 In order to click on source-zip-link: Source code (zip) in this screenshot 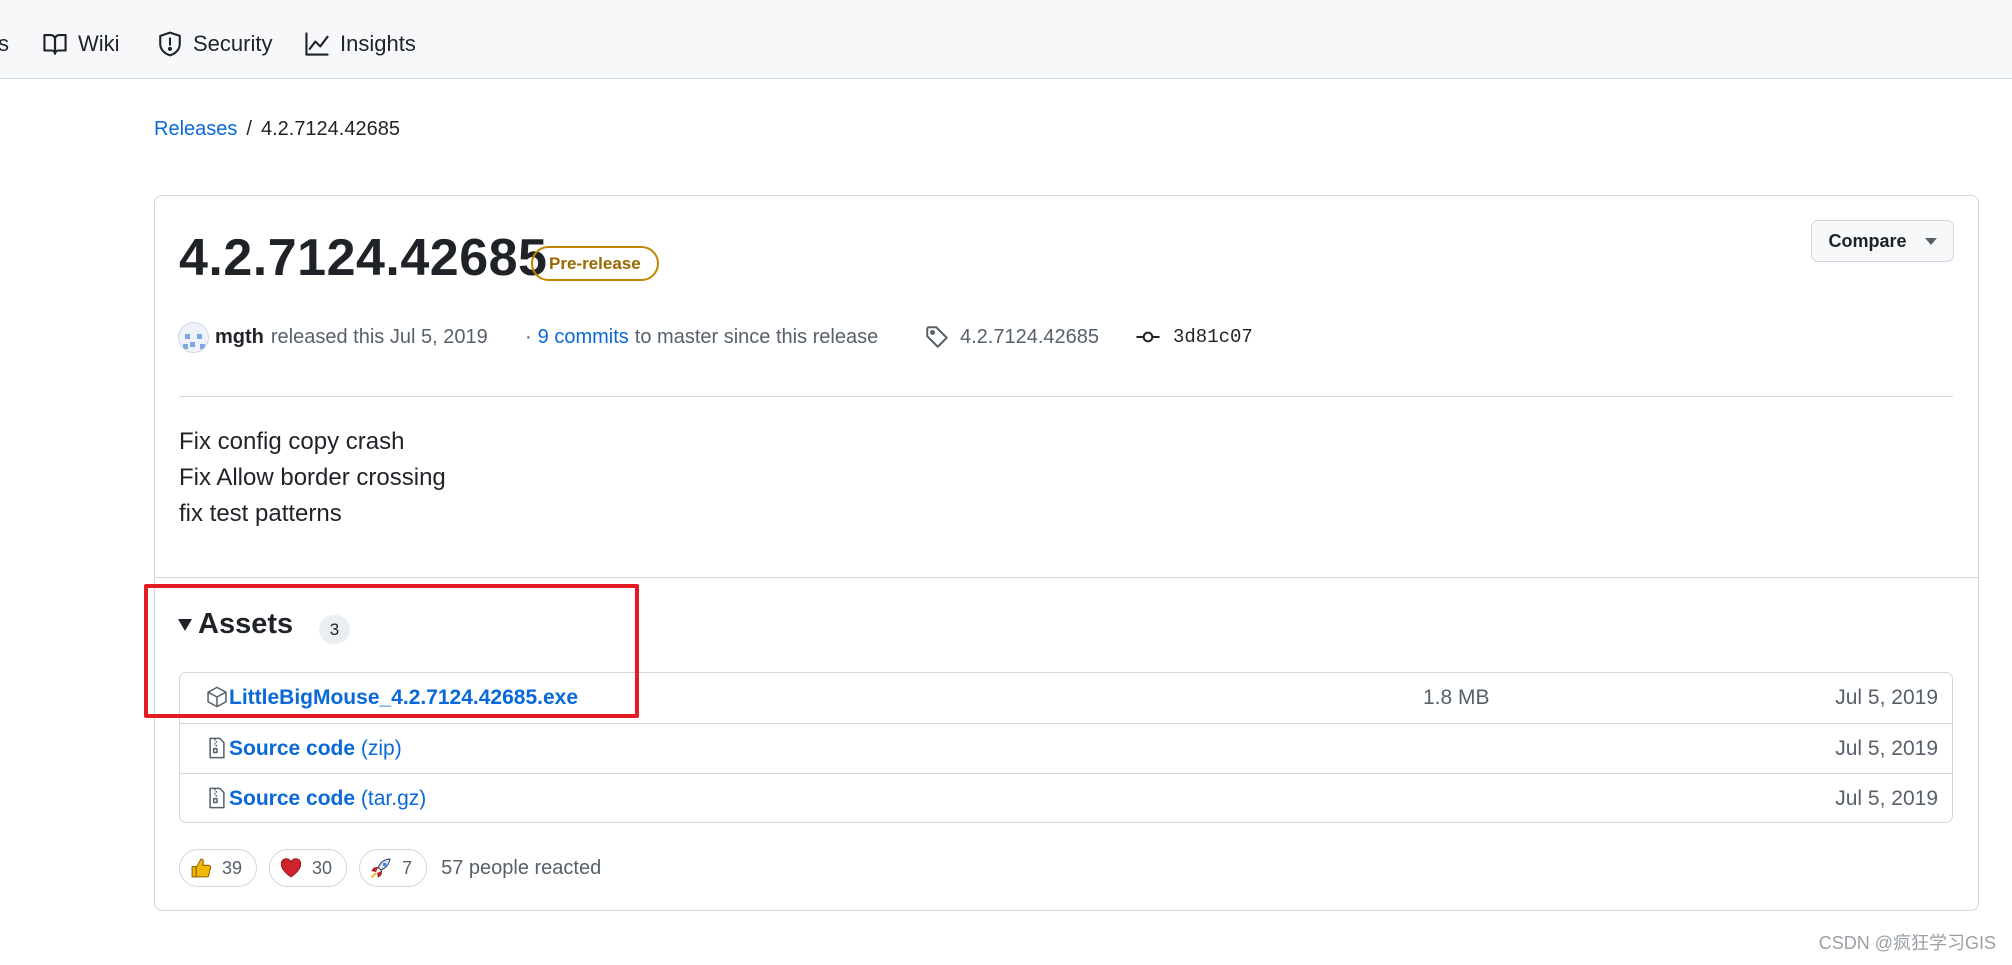, I will do `click(315, 749)`.